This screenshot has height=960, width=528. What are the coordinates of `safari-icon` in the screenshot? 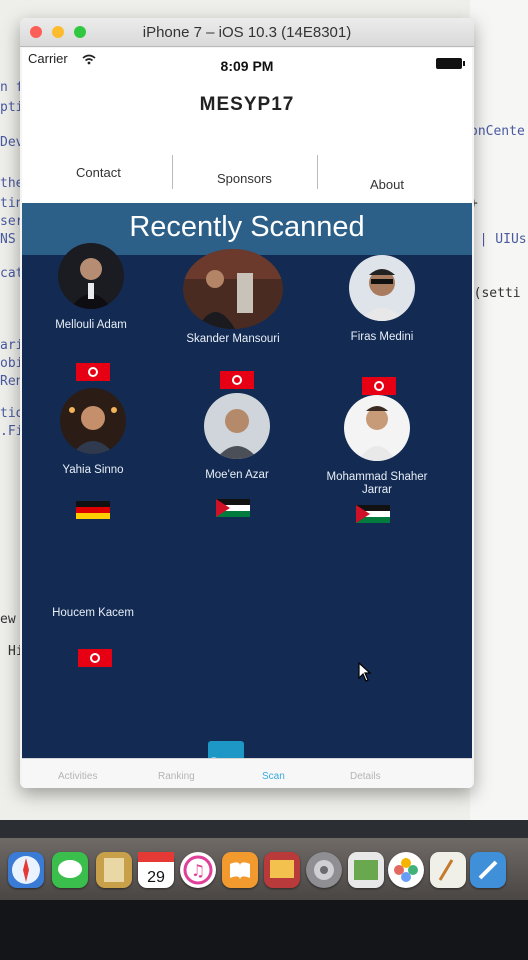 It's located at (26, 870).